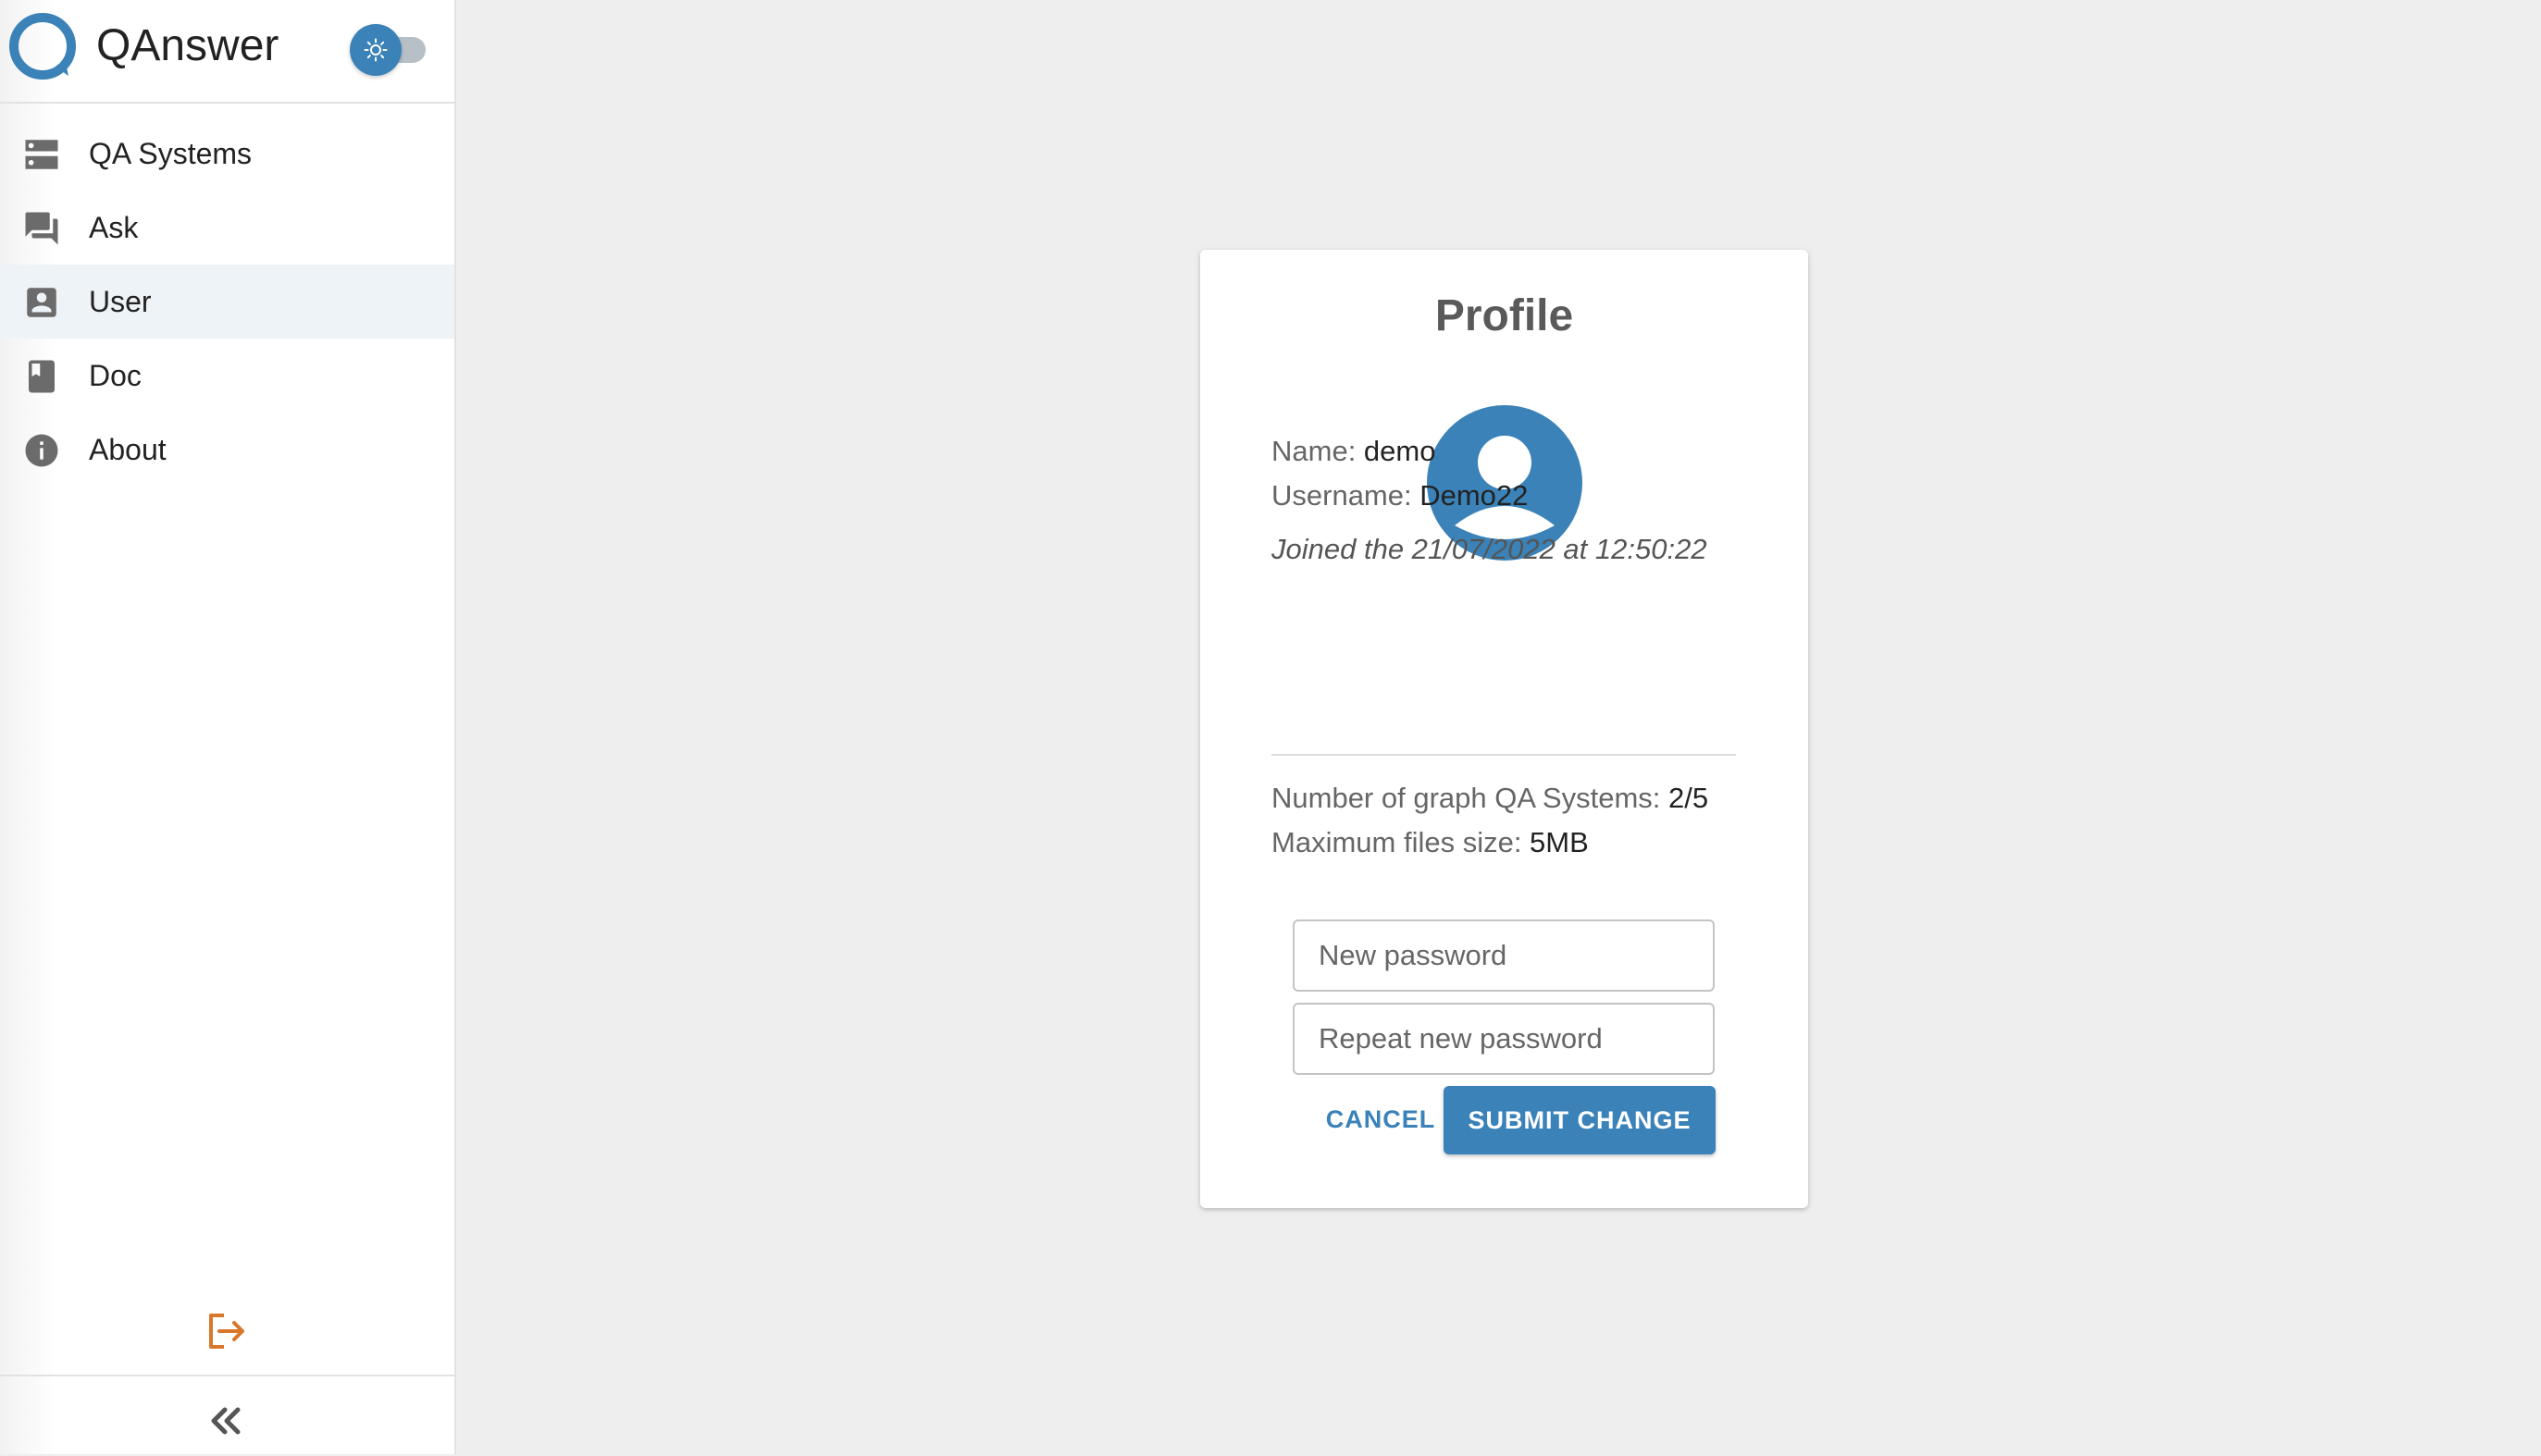 The image size is (2541, 1456). What do you see at coordinates (1580, 1120) in the screenshot?
I see `submit-change-button: SUBMIT CHANGE` at bounding box center [1580, 1120].